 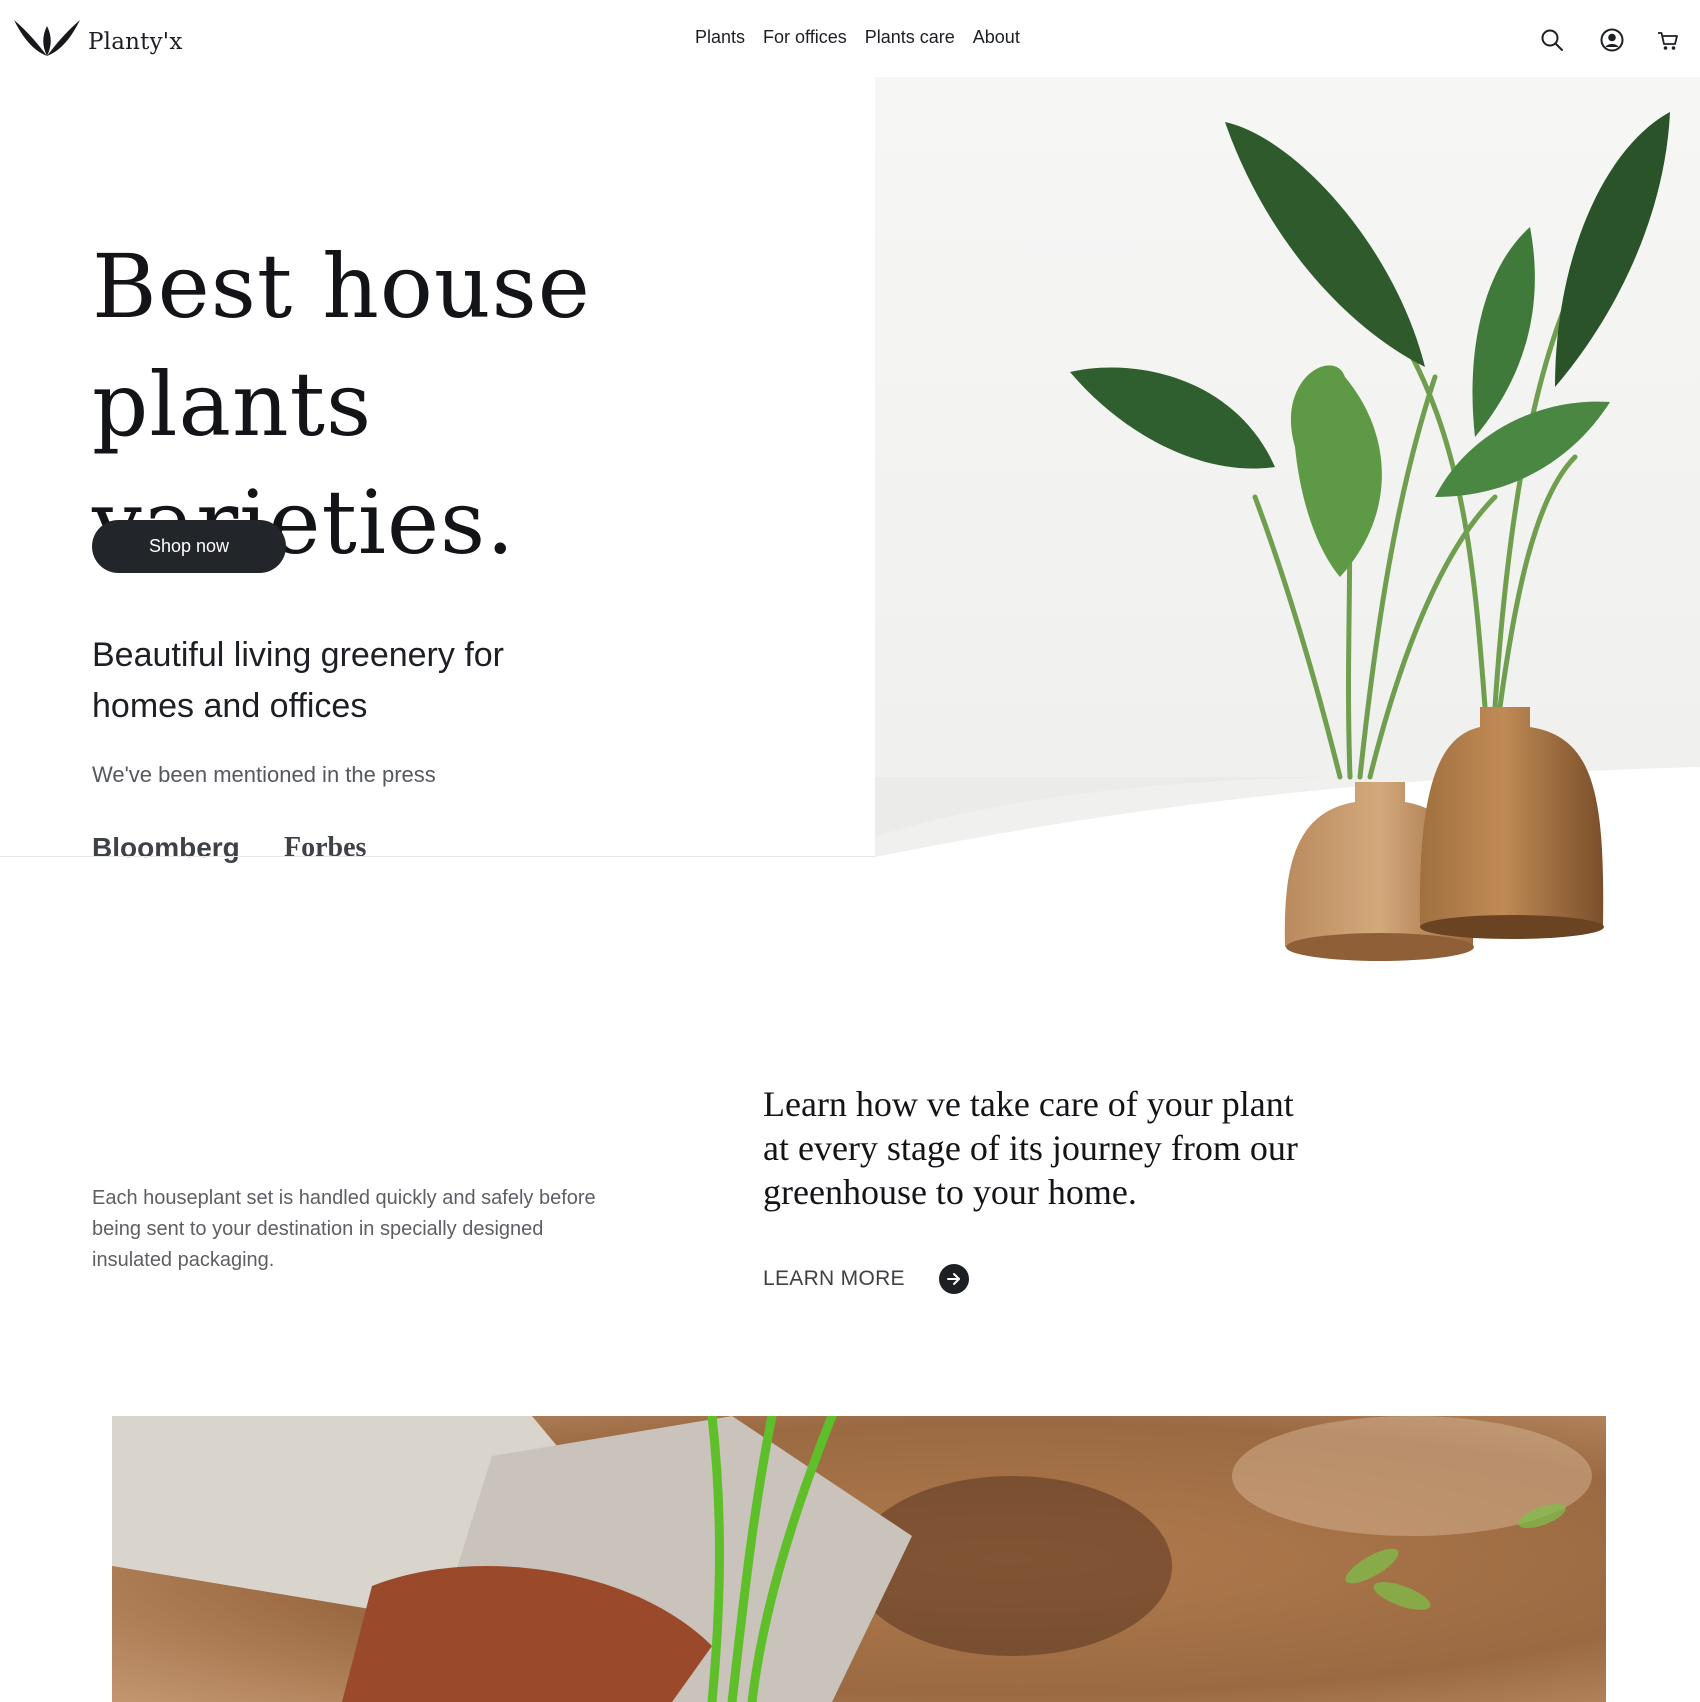 I want to click on press-logo-bloomberg: Bloomberg, so click(x=166, y=848).